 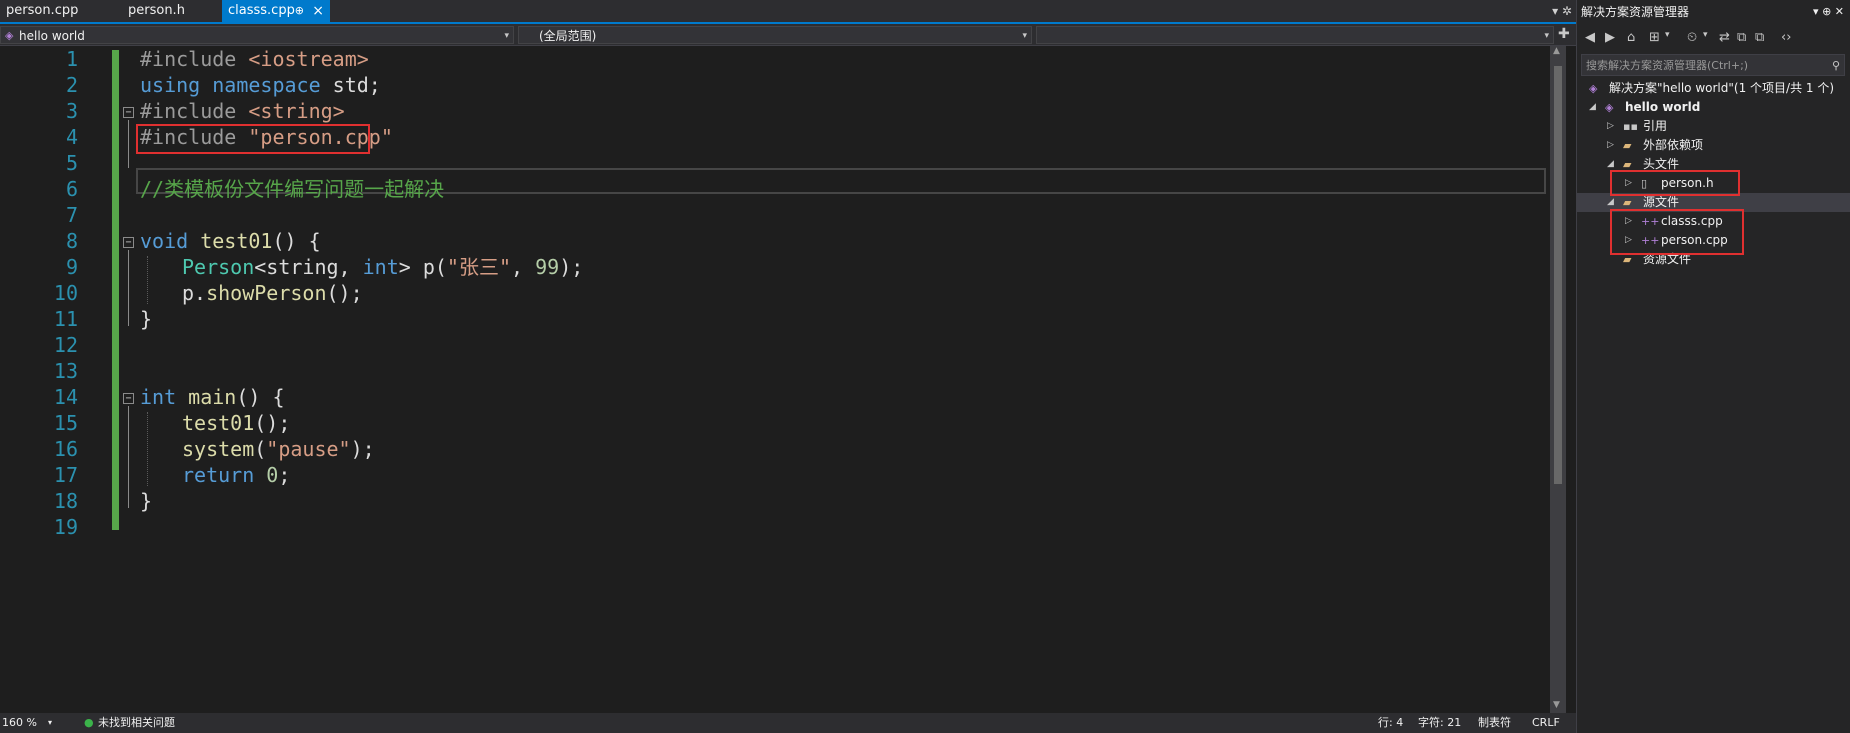 What do you see at coordinates (71, 189) in the screenshot?
I see `line-number: 6` at bounding box center [71, 189].